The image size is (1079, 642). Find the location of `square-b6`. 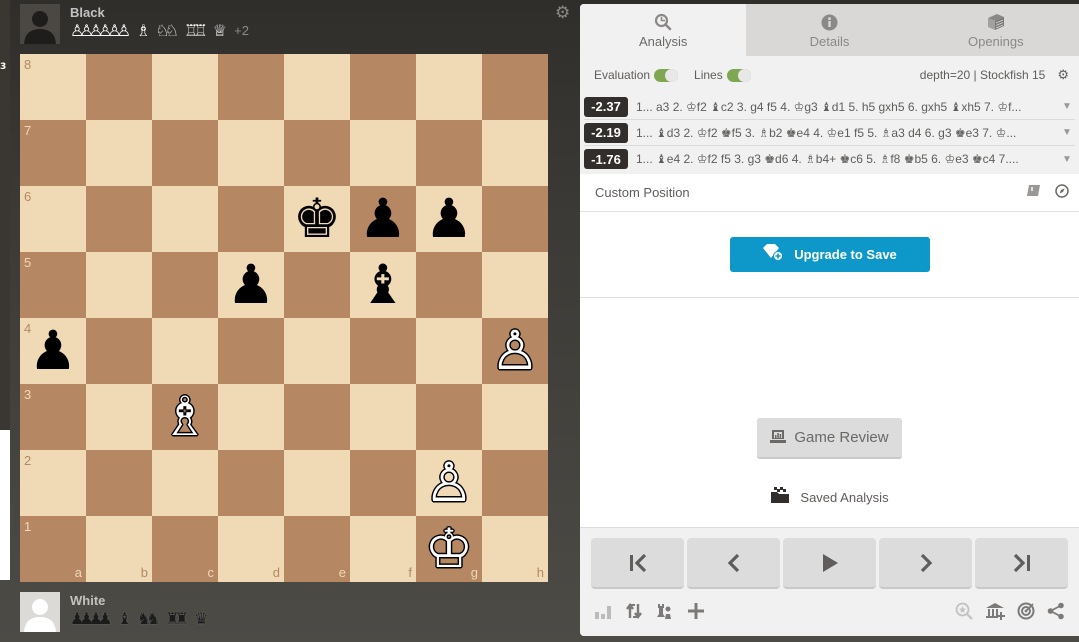

square-b6 is located at coordinates (119, 219).